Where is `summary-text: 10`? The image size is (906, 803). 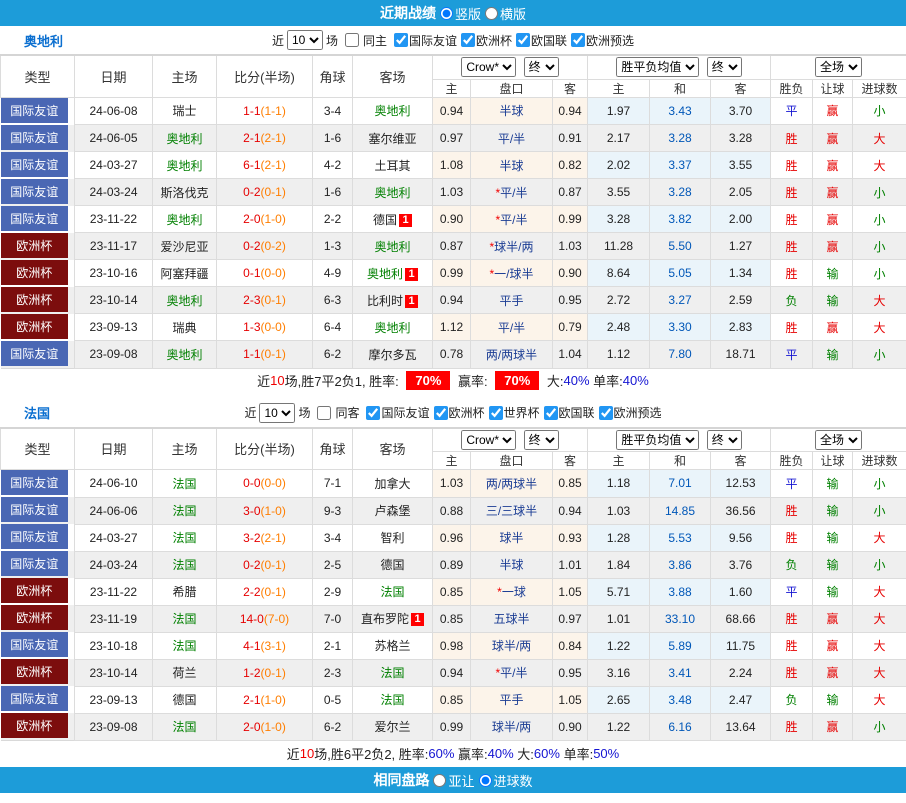
summary-text: 10 is located at coordinates (307, 753).